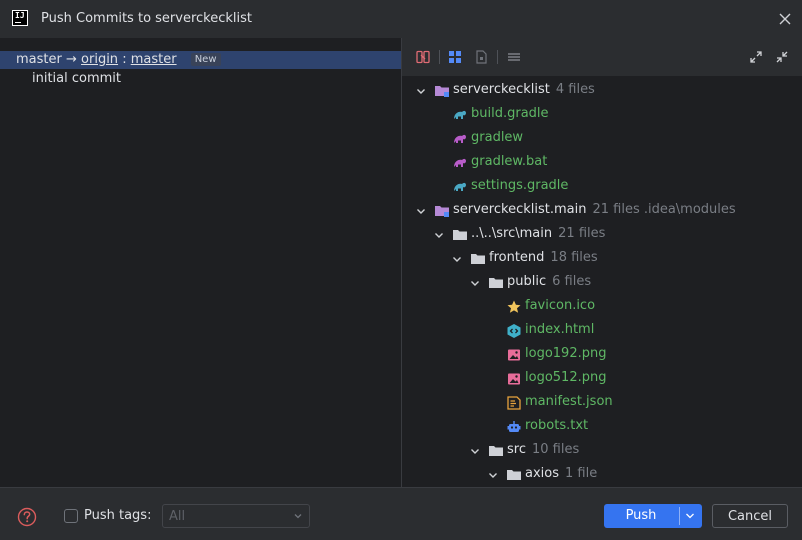 The height and width of the screenshot is (540, 802). I want to click on push-tags-select: All, so click(236, 516).